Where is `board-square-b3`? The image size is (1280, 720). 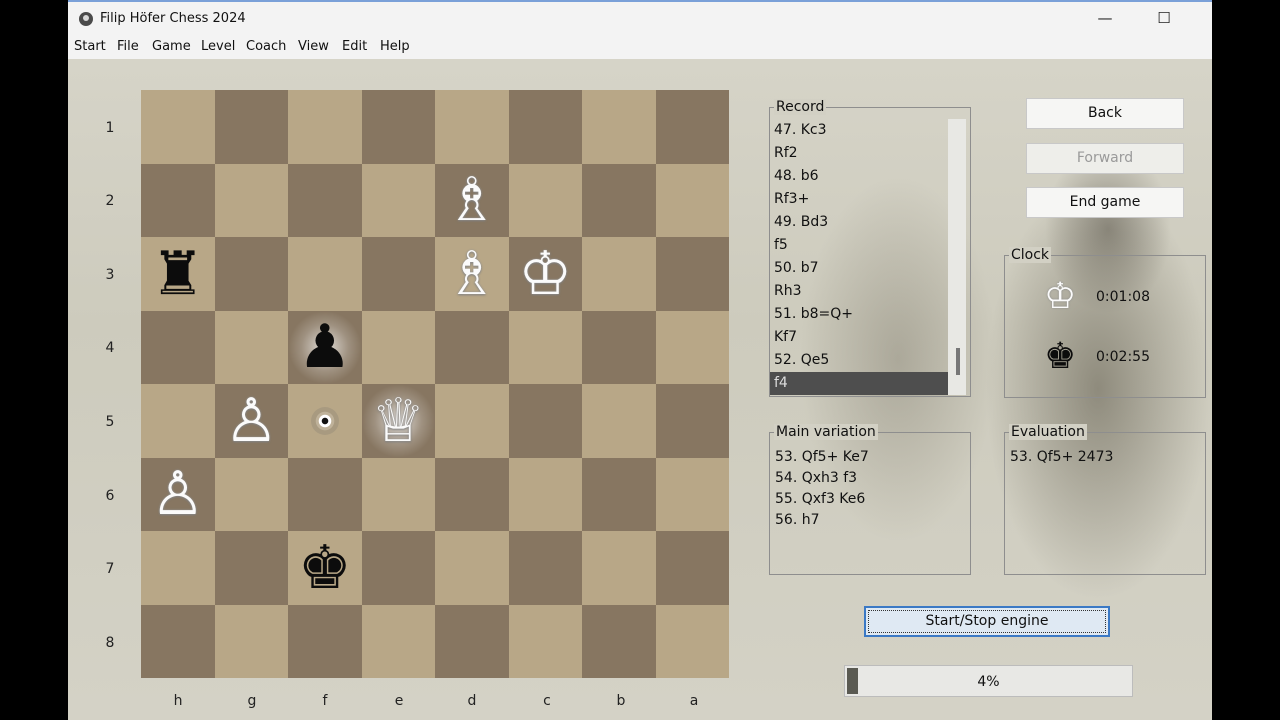 board-square-b3 is located at coordinates (619, 274).